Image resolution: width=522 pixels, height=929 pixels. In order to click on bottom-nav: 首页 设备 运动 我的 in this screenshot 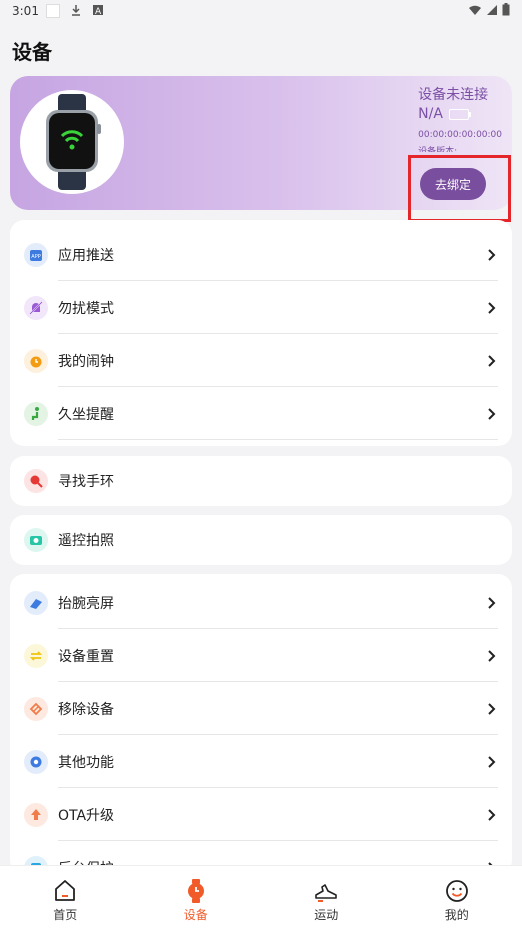, I will do `click(261, 897)`.